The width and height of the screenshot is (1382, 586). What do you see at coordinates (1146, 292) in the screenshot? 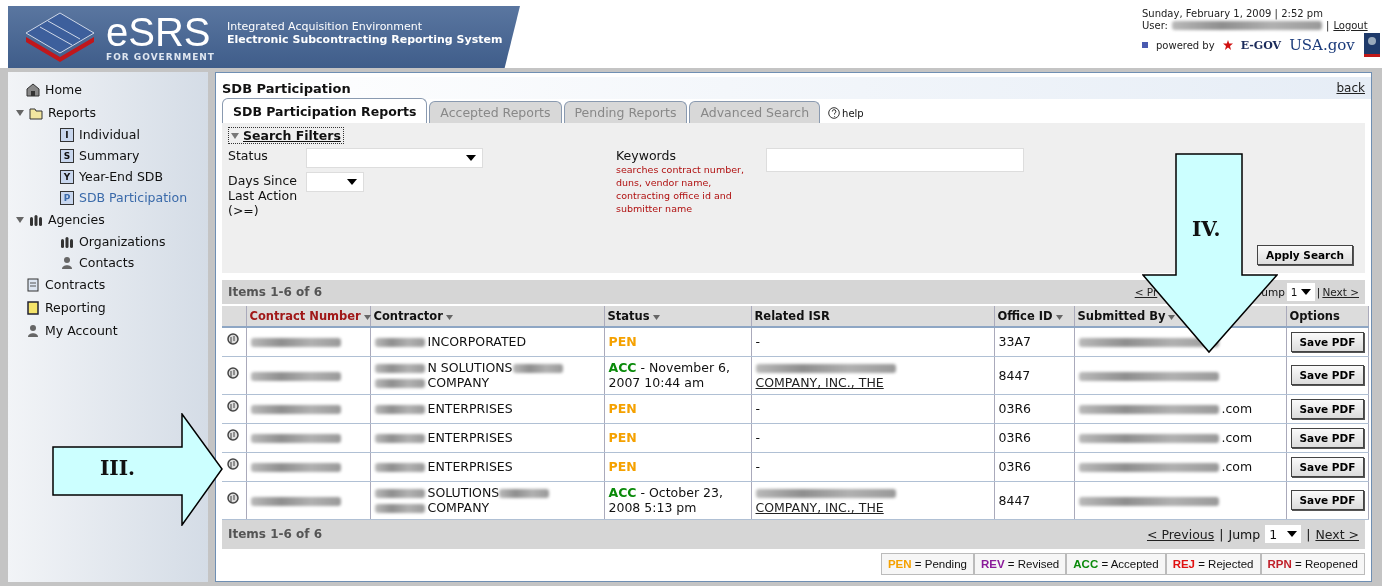
I see `previous-link: < Pr` at bounding box center [1146, 292].